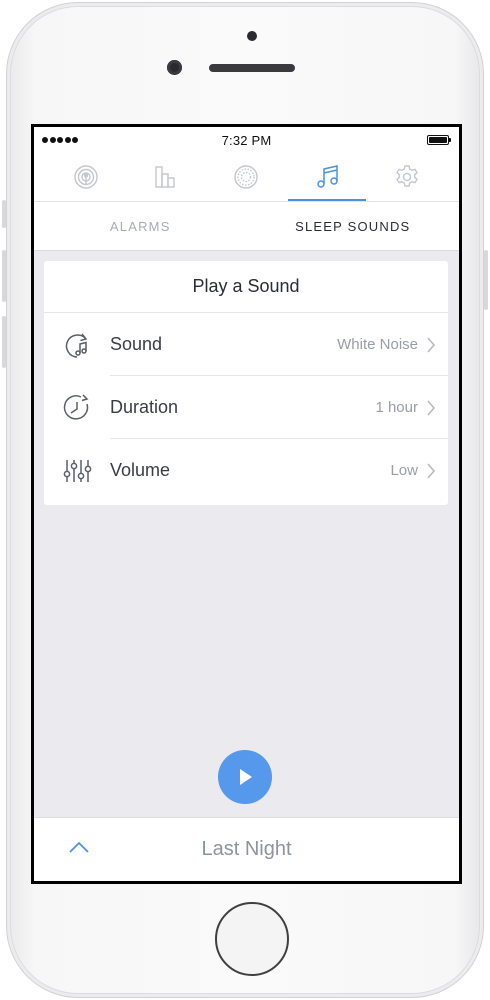  What do you see at coordinates (353, 226) in the screenshot?
I see `tab-sleep-sounds: SLEEP SOUNDS` at bounding box center [353, 226].